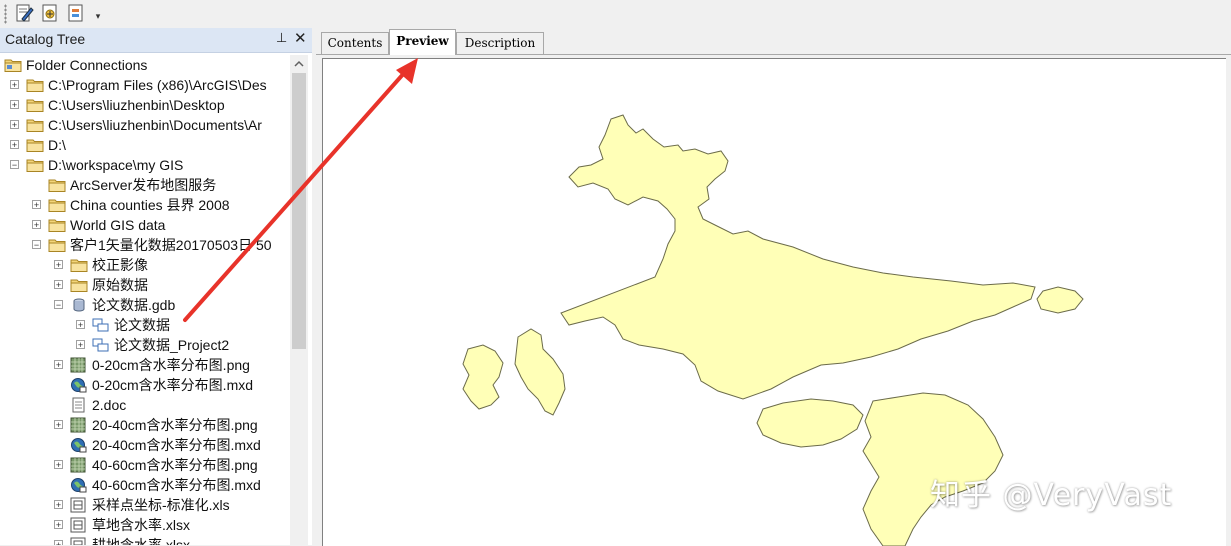 The height and width of the screenshot is (546, 1231). I want to click on tree-item: 0-20cm含水率分布图.mxd, so click(145, 385).